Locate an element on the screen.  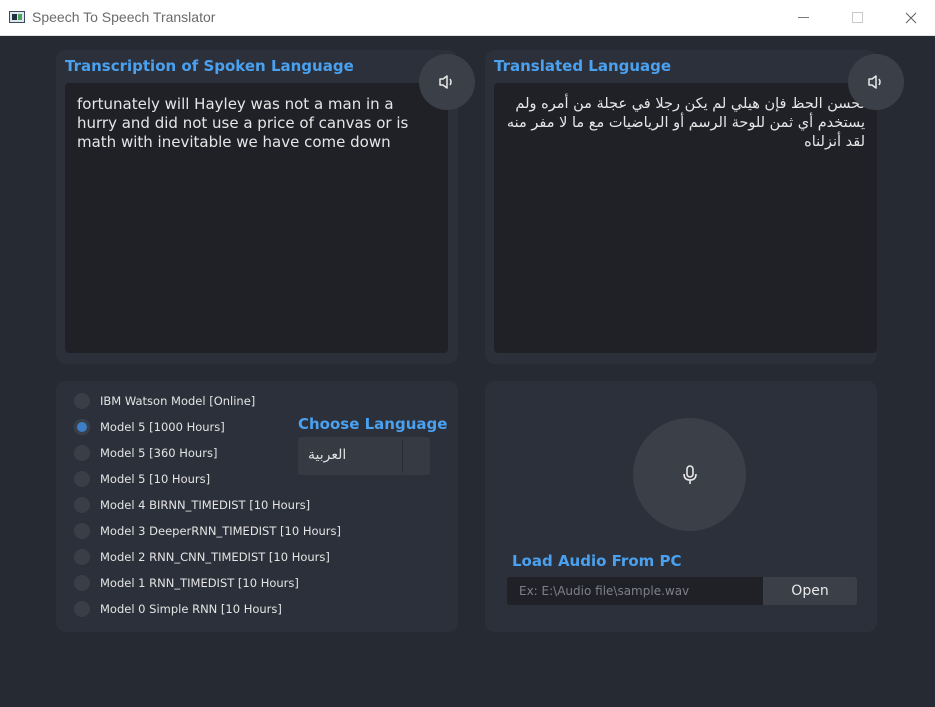
source-speak-button is located at coordinates (447, 82).